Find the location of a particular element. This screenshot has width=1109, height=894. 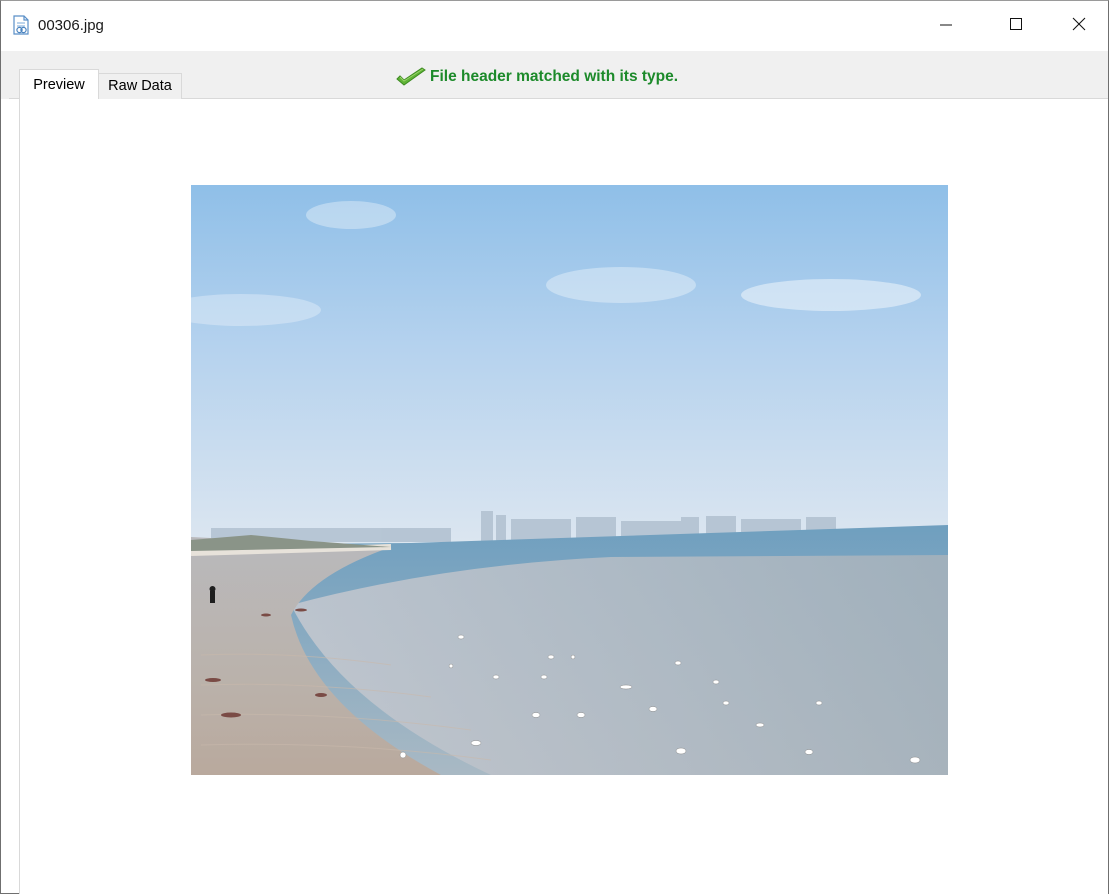

close-button is located at coordinates (1079, 26).